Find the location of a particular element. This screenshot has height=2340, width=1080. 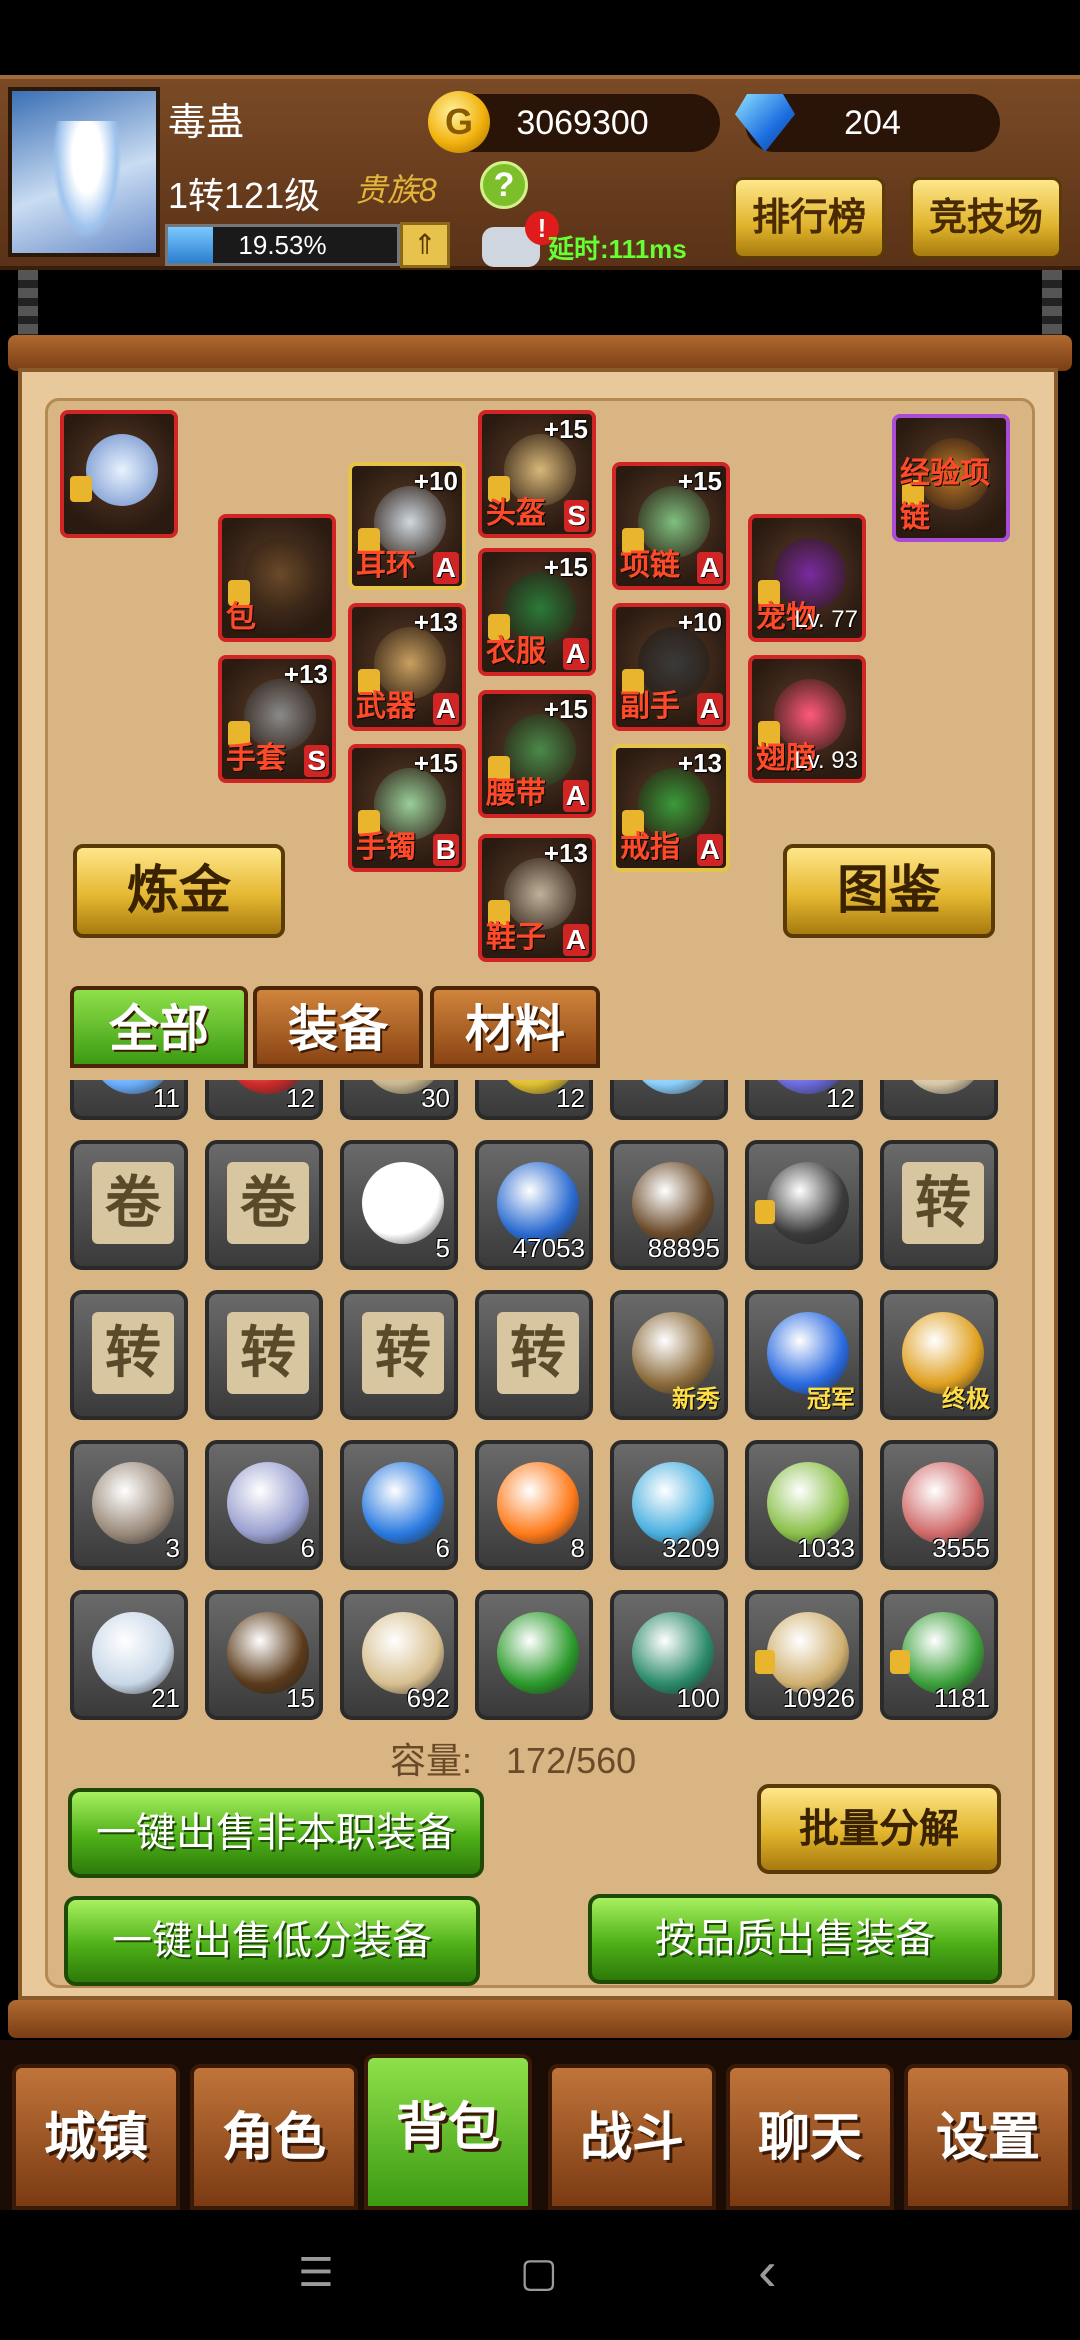

inventory-item: 15 is located at coordinates (264, 1655).